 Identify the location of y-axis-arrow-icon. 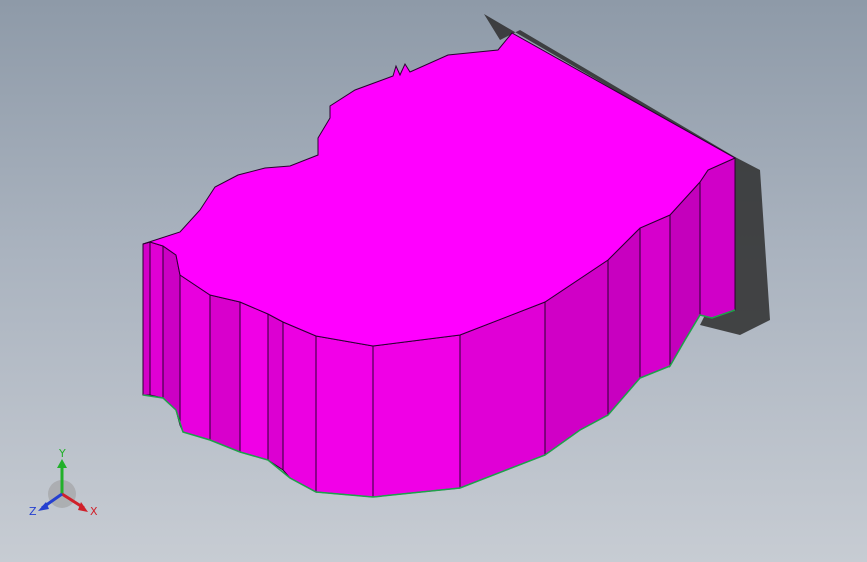
(62, 463).